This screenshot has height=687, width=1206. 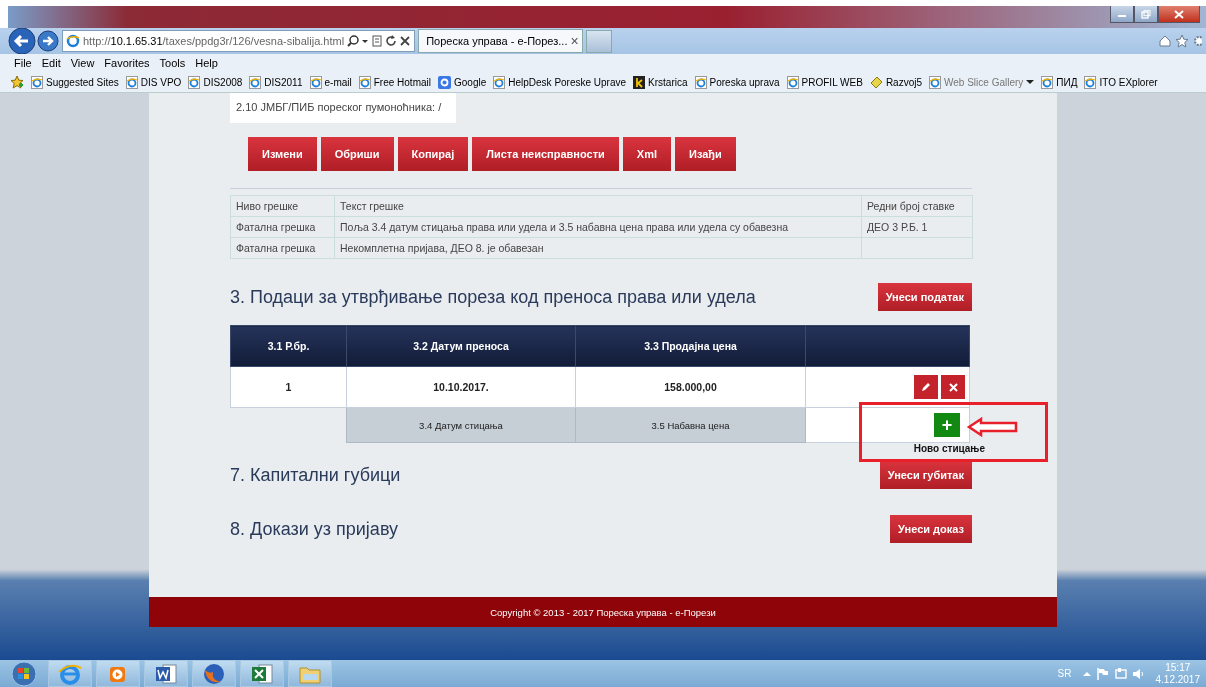 What do you see at coordinates (949, 448) in the screenshot?
I see `add-label: Ново стицање` at bounding box center [949, 448].